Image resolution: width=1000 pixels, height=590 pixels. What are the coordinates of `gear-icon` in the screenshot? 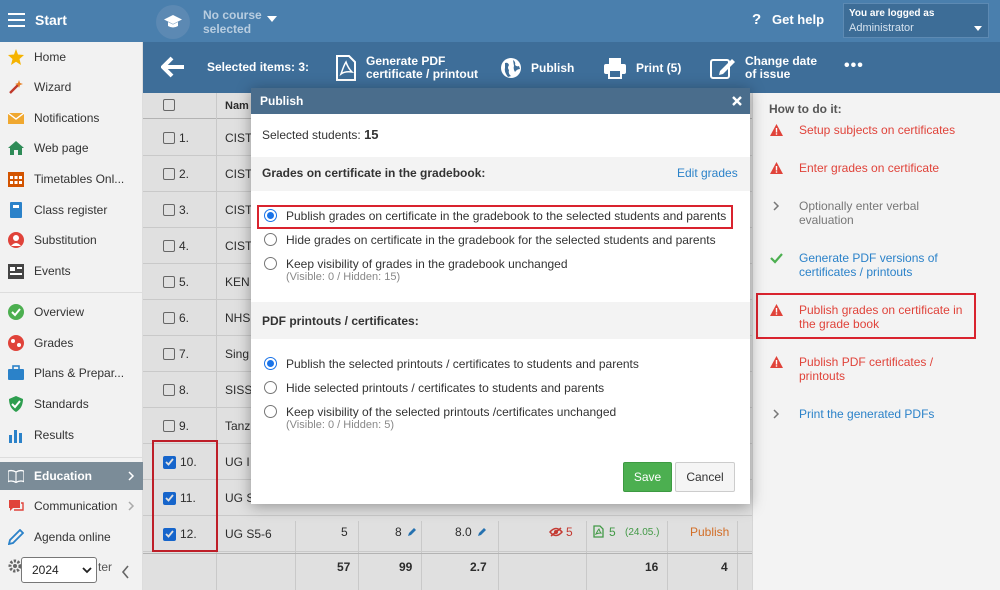 It's located at (15, 566).